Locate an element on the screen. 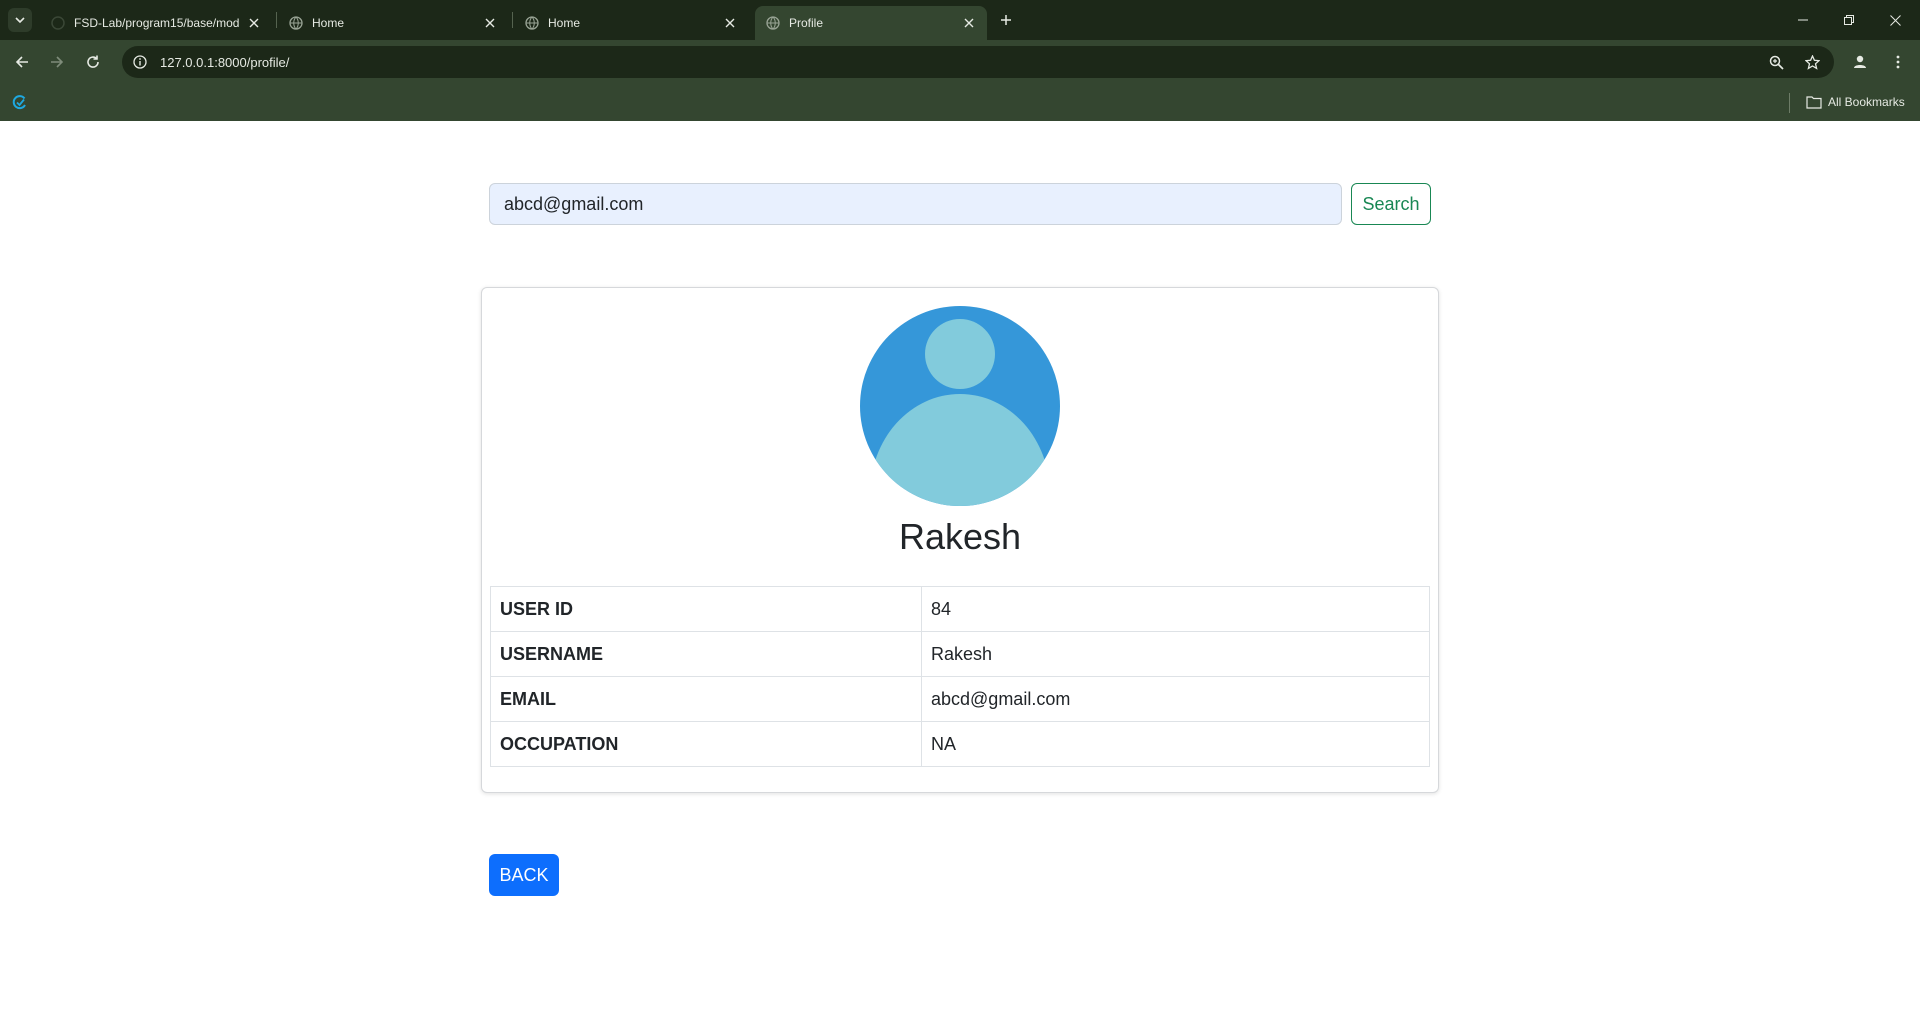  reload-button is located at coordinates (93, 62).